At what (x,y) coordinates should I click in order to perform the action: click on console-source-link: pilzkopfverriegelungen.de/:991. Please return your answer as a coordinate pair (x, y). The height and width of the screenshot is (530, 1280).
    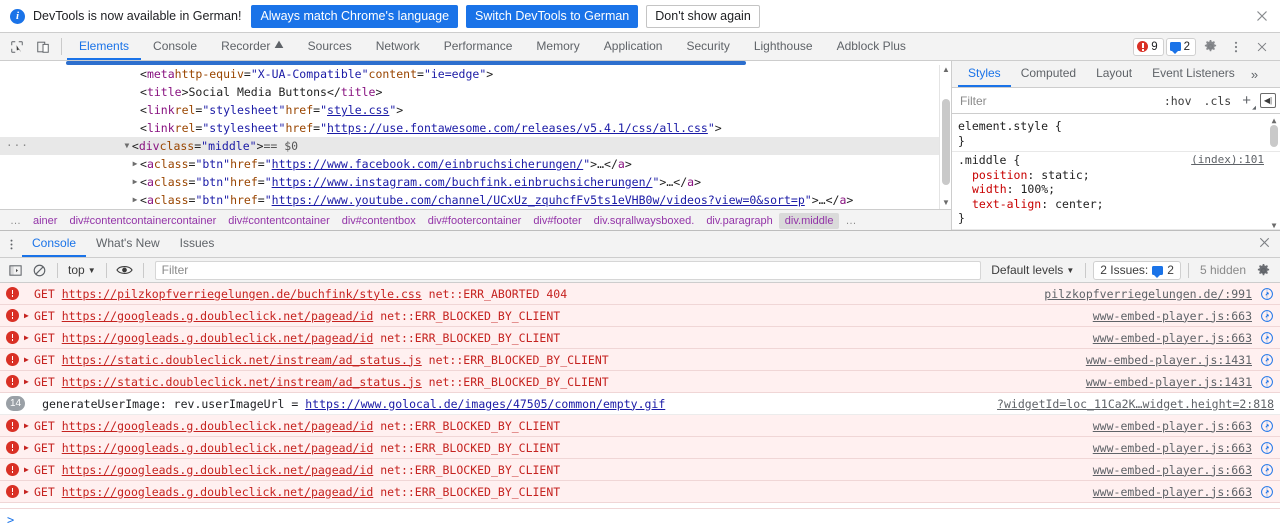
    Looking at the image, I should click on (1148, 294).